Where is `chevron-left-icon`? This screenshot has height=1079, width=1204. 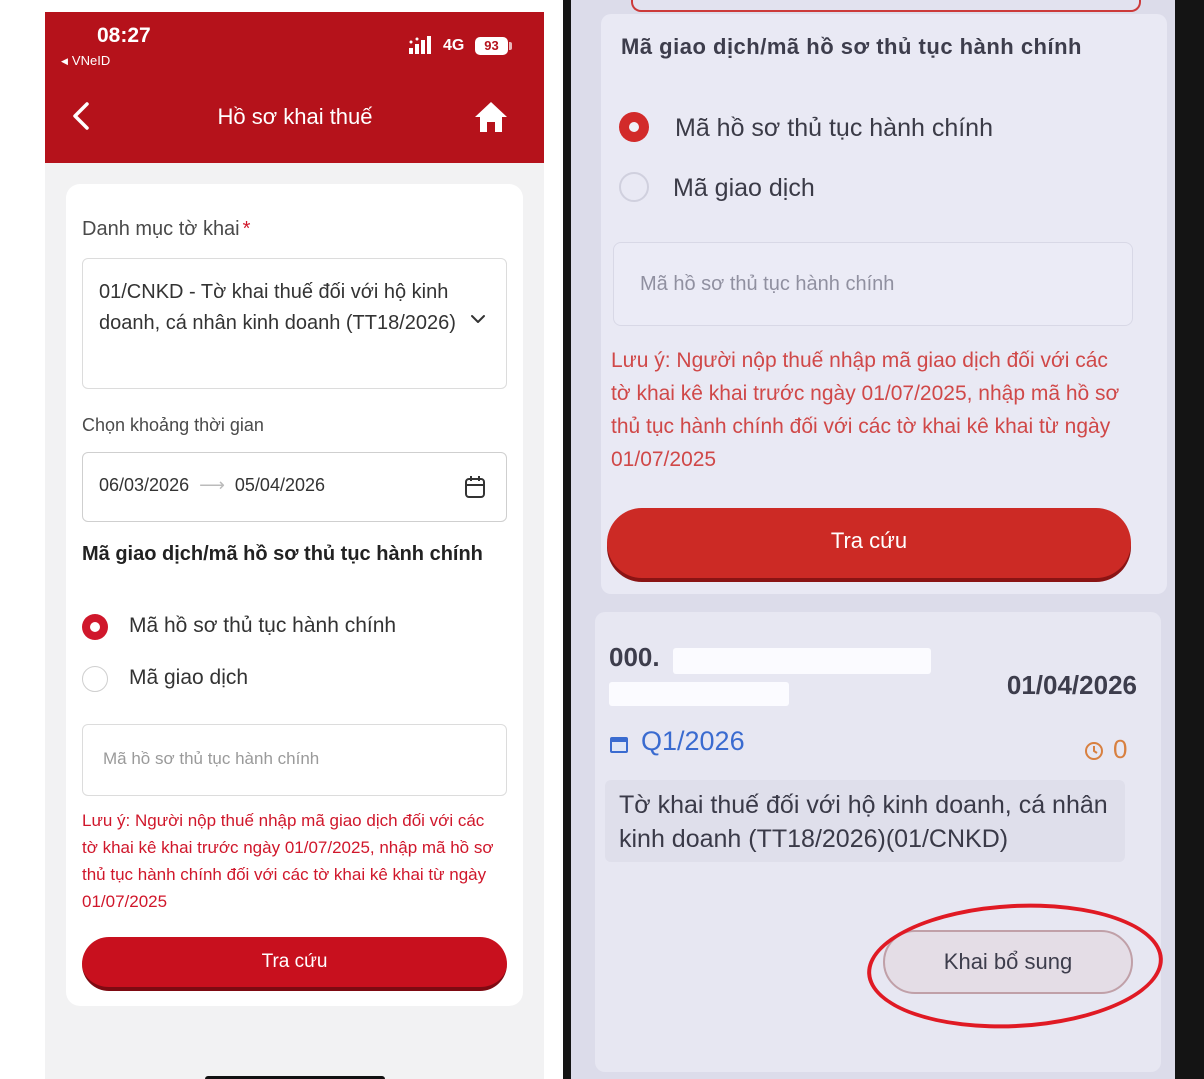 chevron-left-icon is located at coordinates (82, 116).